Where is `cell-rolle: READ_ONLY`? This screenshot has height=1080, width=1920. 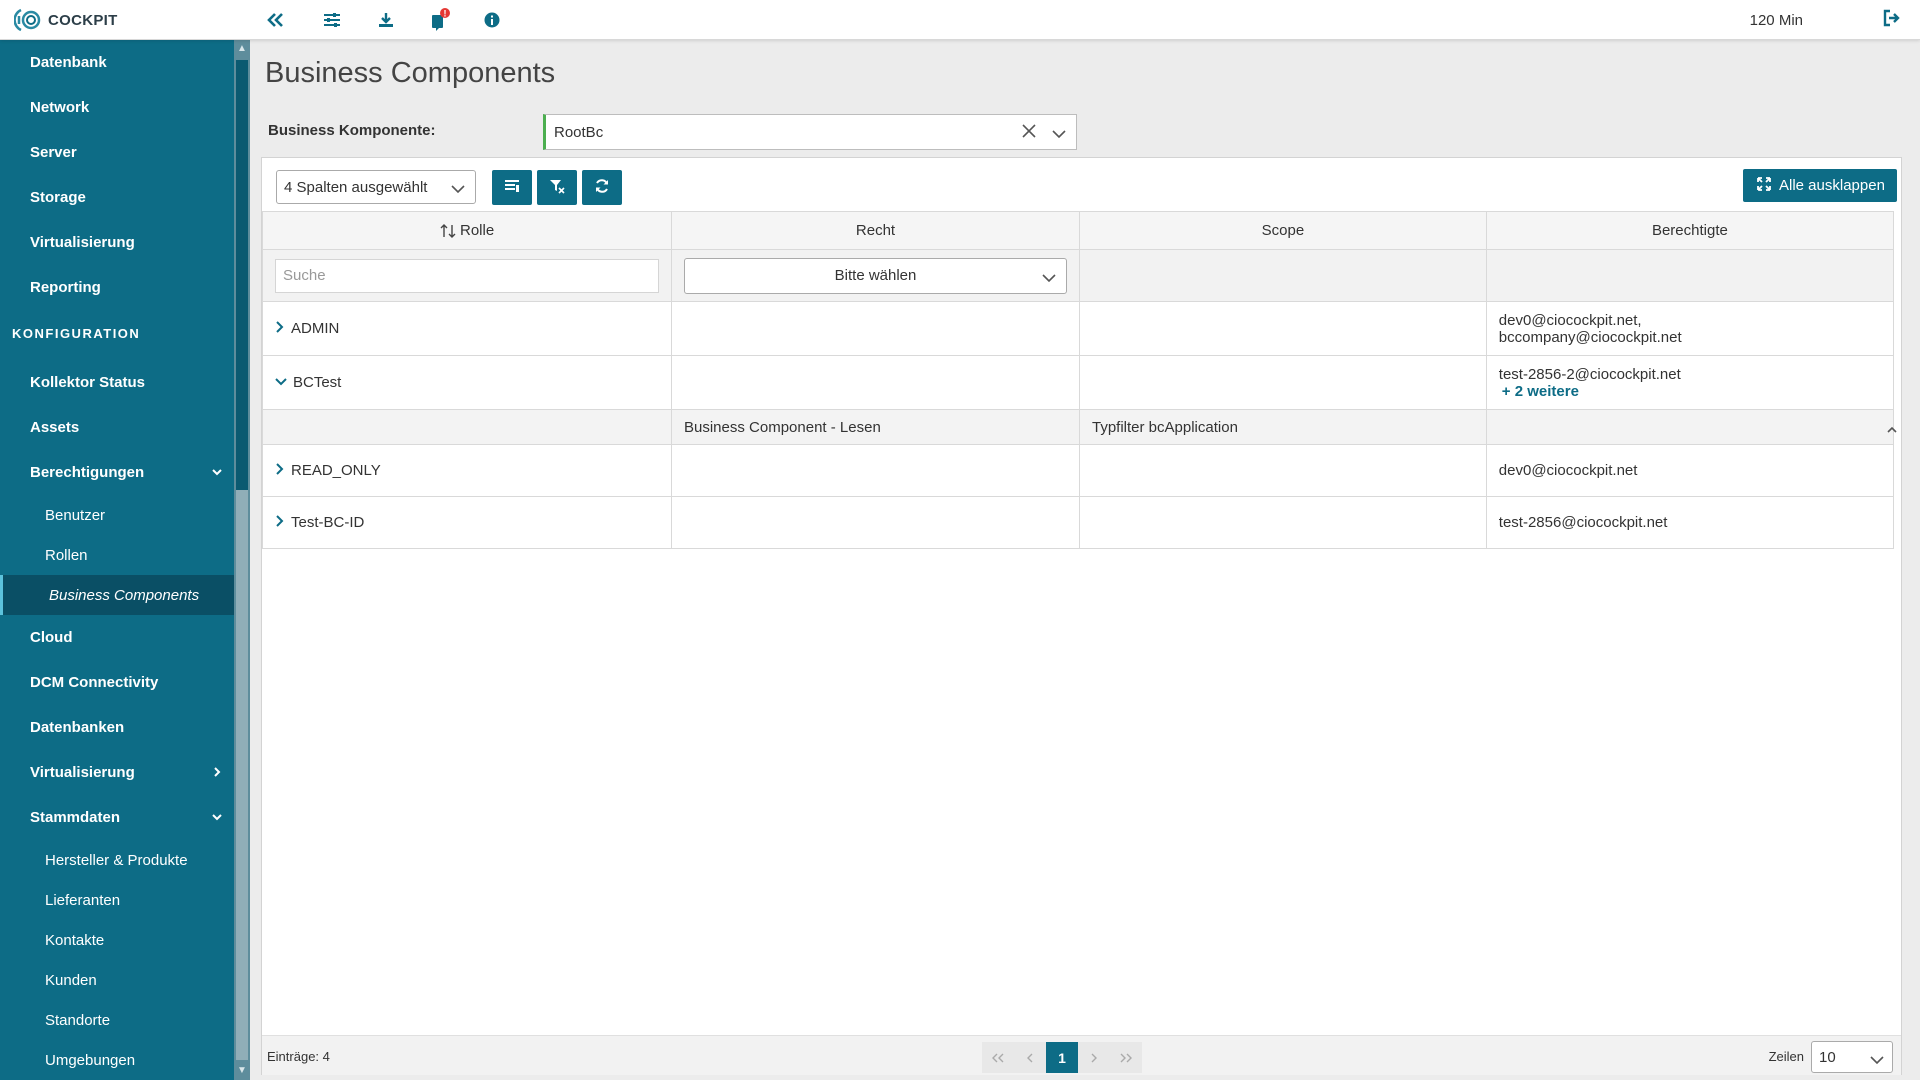
cell-rolle: READ_ONLY is located at coordinates (467, 470).